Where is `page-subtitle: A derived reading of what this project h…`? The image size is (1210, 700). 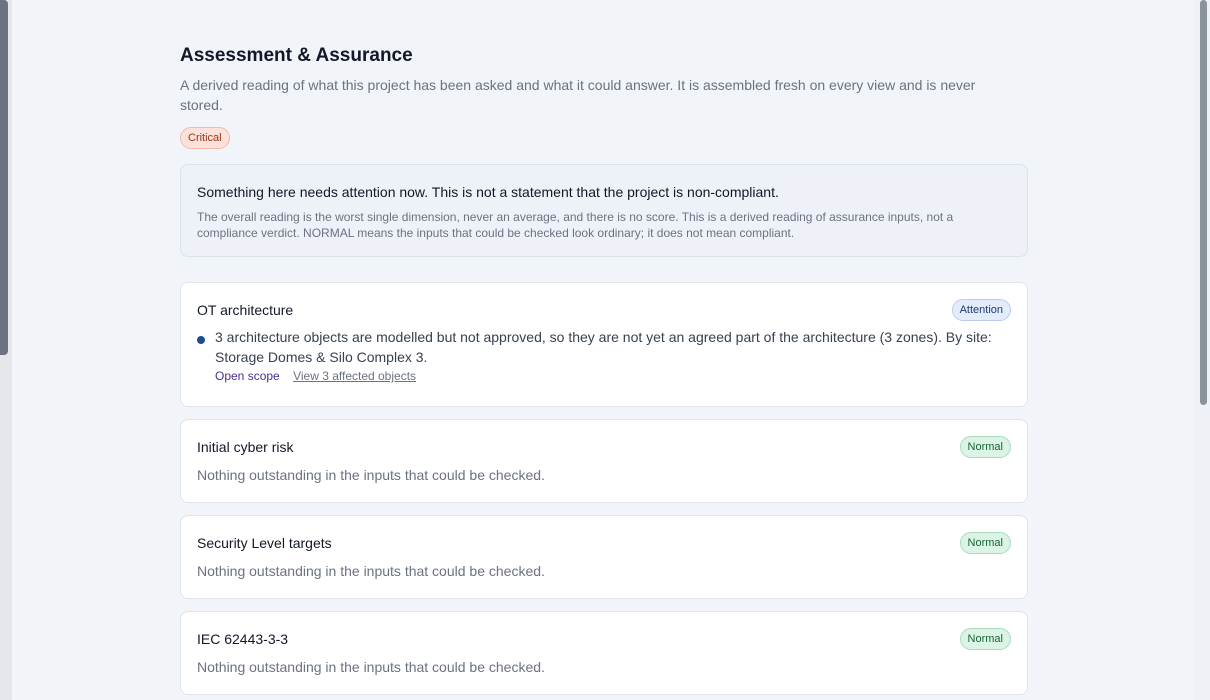 page-subtitle: A derived reading of what this project h… is located at coordinates (578, 95).